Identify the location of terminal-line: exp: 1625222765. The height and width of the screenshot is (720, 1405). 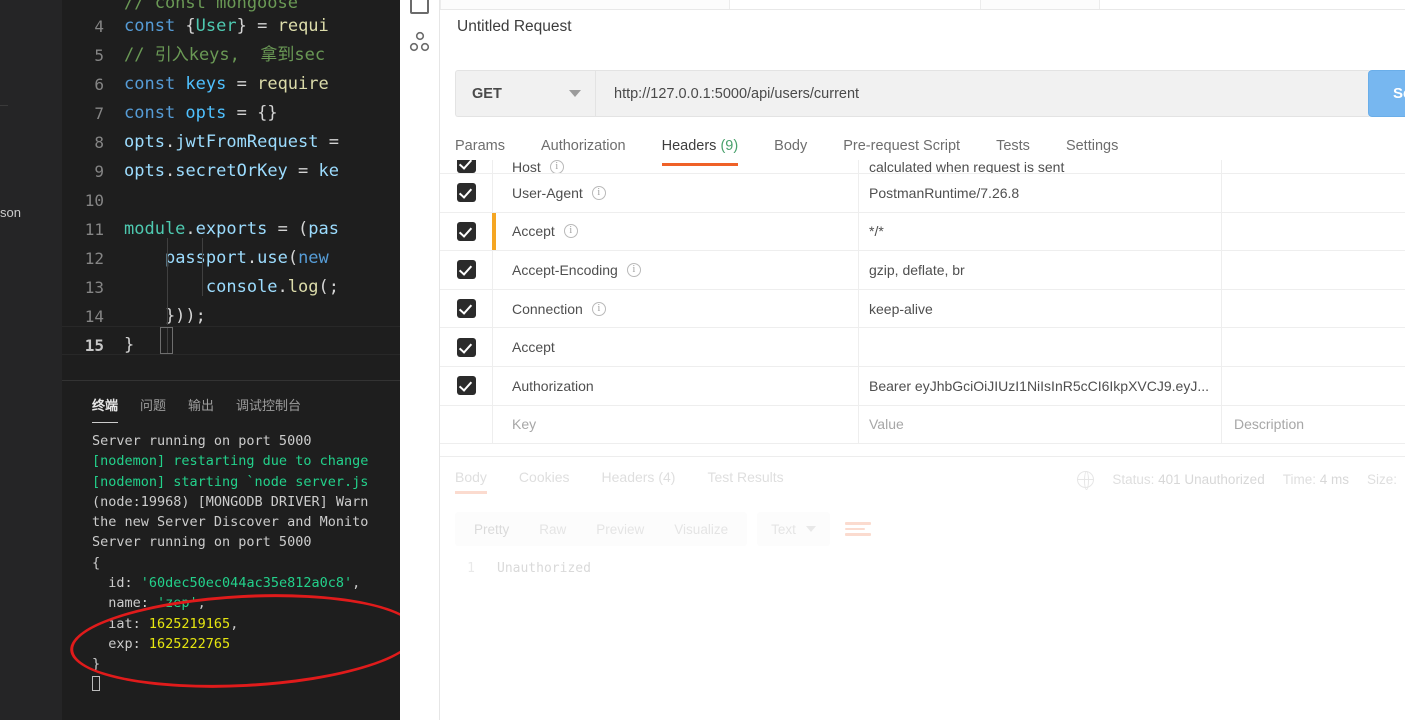
(161, 643).